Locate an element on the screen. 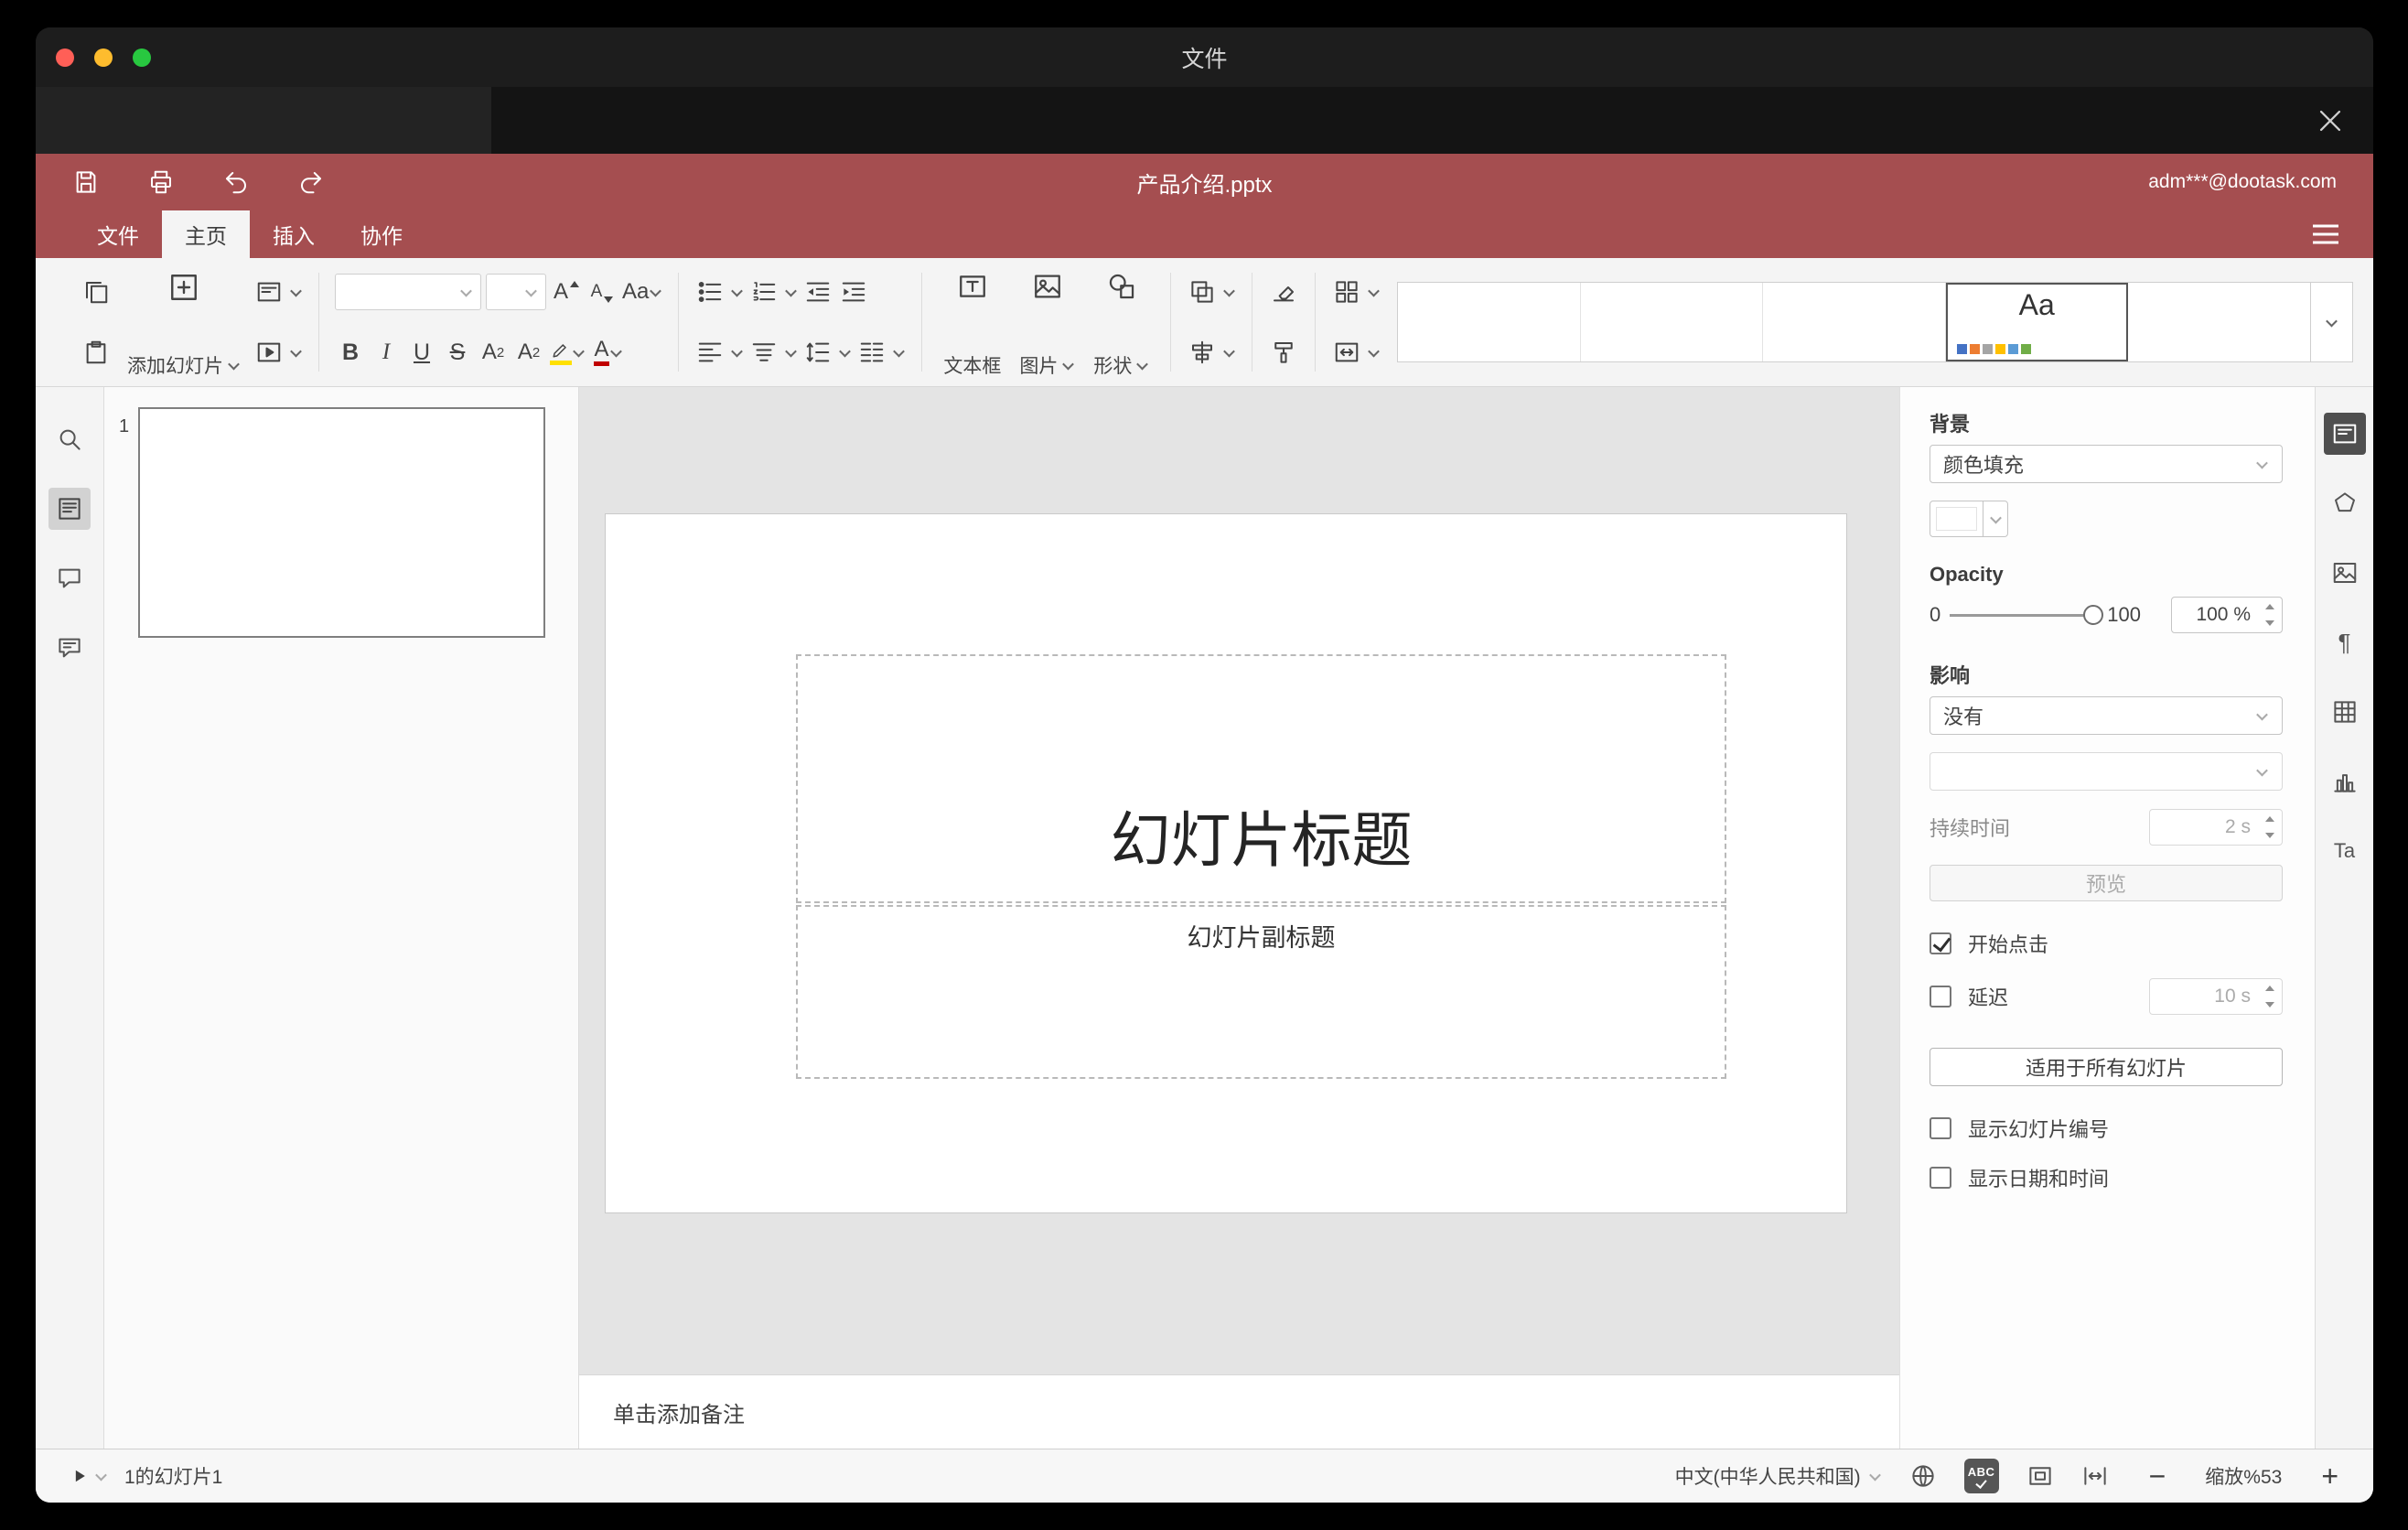 The image size is (2408, 1530). clear-style-icon is located at coordinates (1283, 292).